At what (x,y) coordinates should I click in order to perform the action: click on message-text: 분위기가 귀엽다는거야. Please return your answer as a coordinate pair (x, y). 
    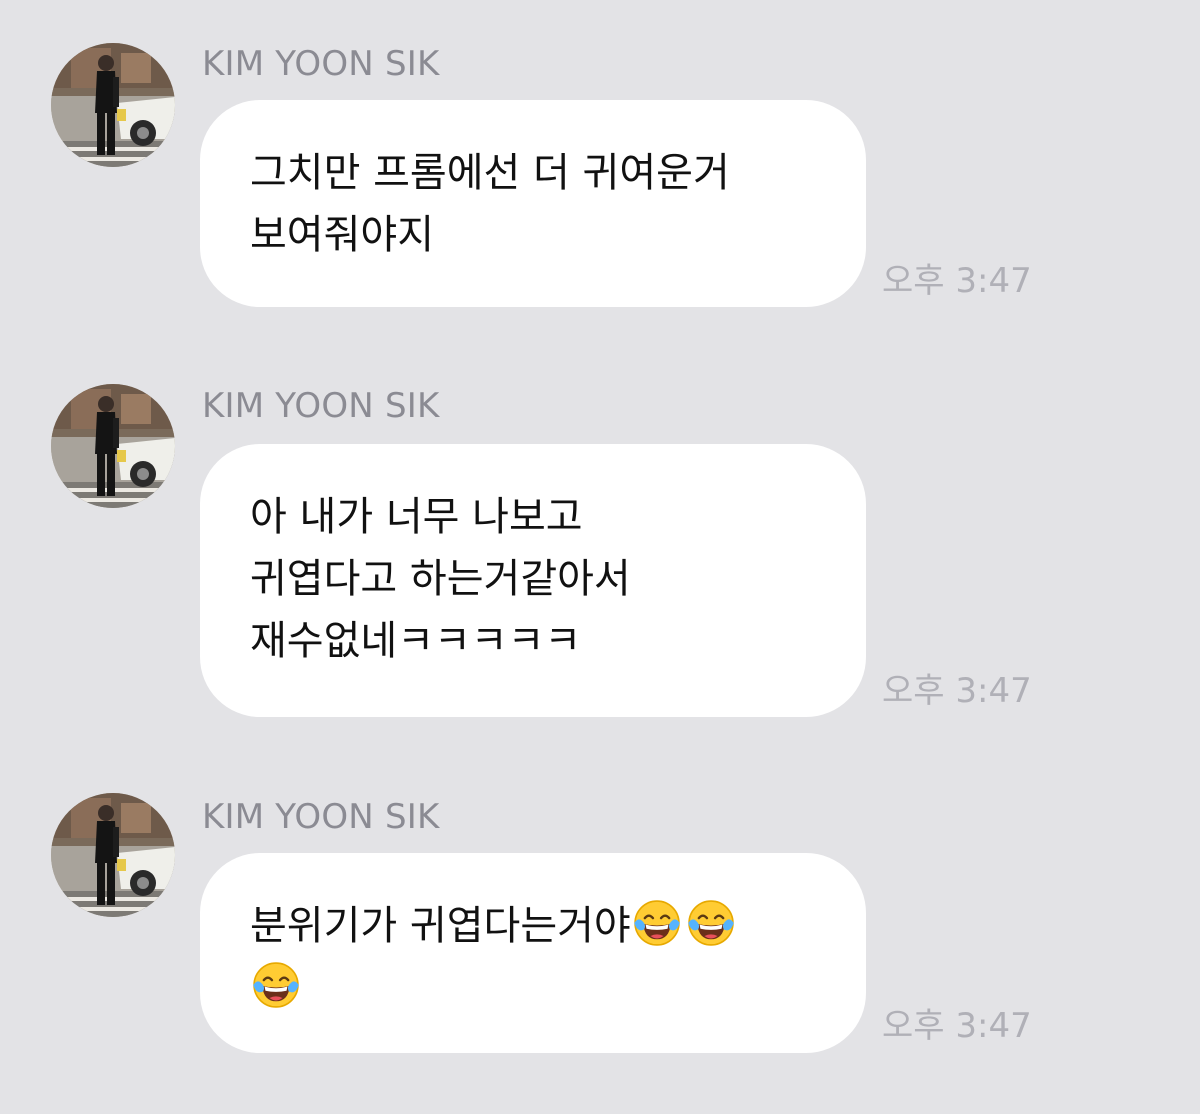
    Looking at the image, I should click on (440, 926).